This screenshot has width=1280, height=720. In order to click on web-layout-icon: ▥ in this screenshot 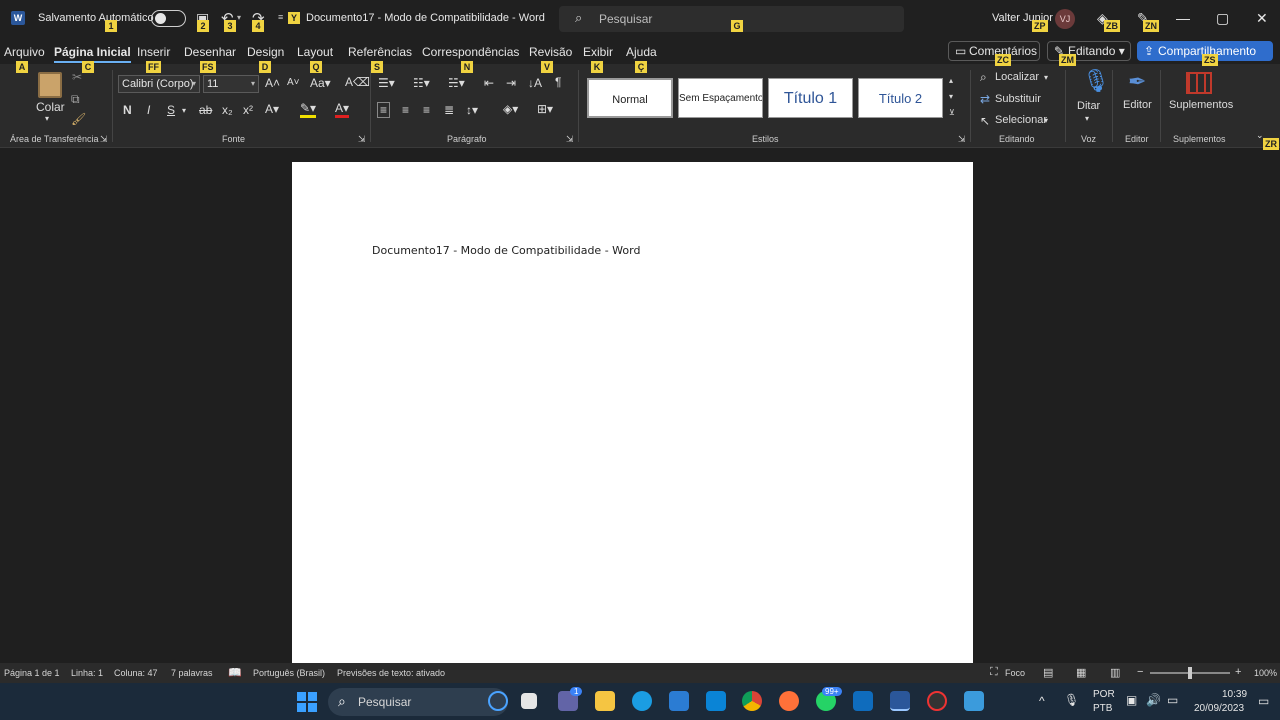, I will do `click(1115, 672)`.